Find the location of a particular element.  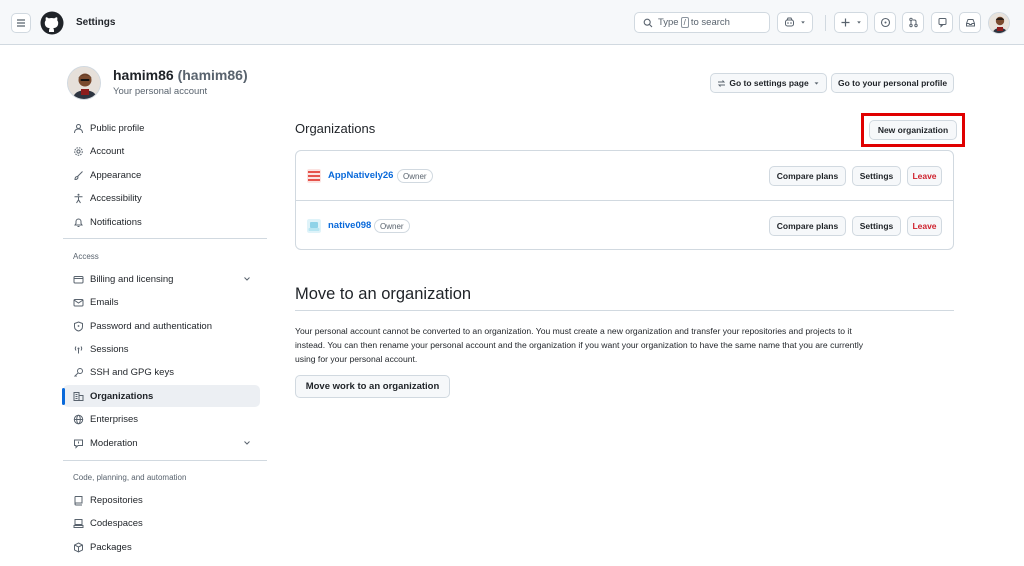

menu-button is located at coordinates (21, 23).